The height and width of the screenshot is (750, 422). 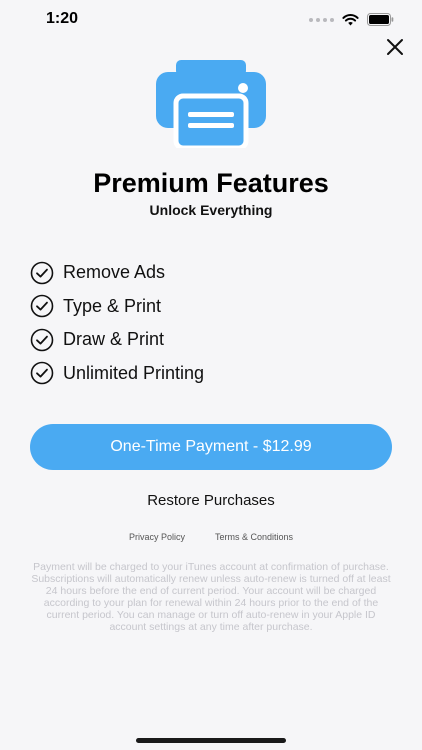 I want to click on feature-item-draw-print: Draw & Print, so click(x=117, y=340).